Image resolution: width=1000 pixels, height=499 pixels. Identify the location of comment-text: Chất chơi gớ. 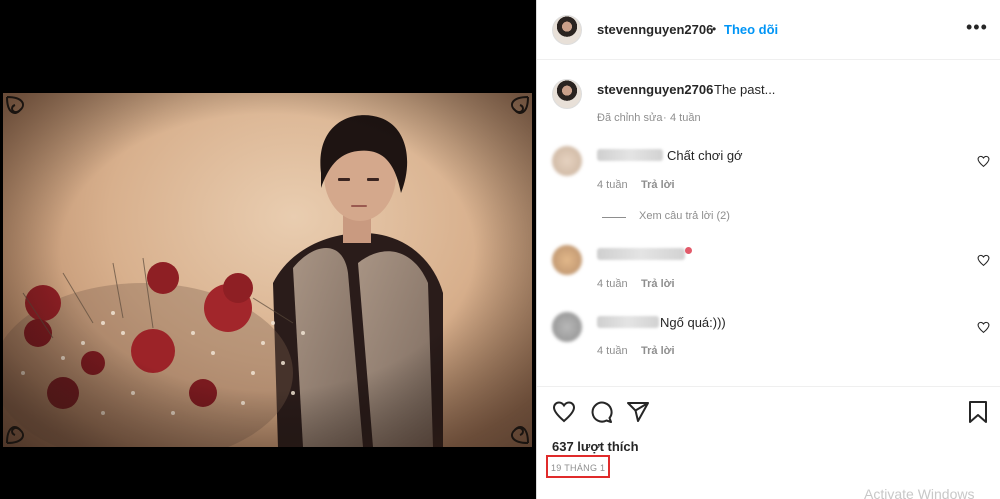
(705, 155).